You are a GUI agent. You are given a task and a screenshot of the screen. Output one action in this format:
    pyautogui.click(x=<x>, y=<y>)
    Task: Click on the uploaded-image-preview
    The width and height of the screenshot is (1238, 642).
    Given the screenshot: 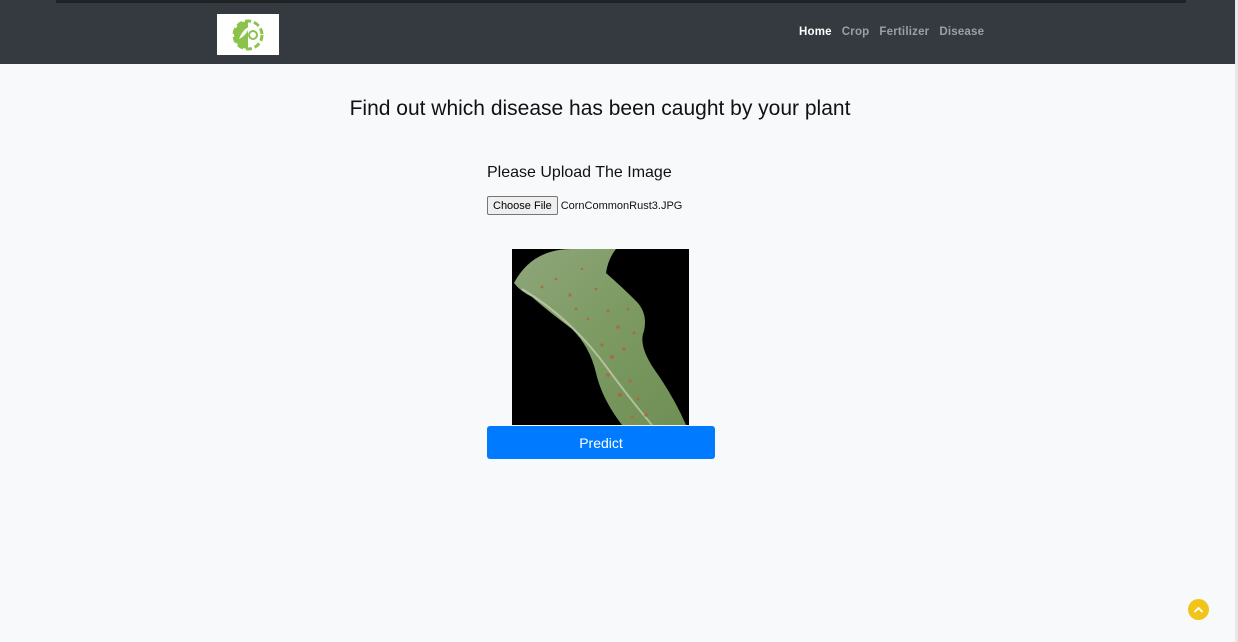 What is the action you would take?
    pyautogui.click(x=600, y=337)
    